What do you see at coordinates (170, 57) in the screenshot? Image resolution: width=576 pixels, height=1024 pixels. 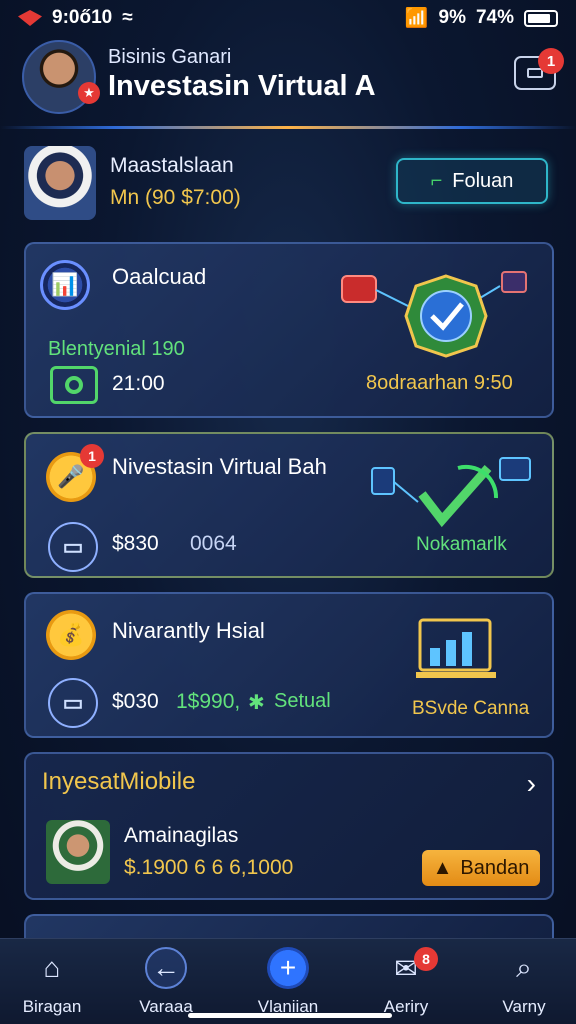 I see `header-subtitle: Bisinis Ganari` at bounding box center [170, 57].